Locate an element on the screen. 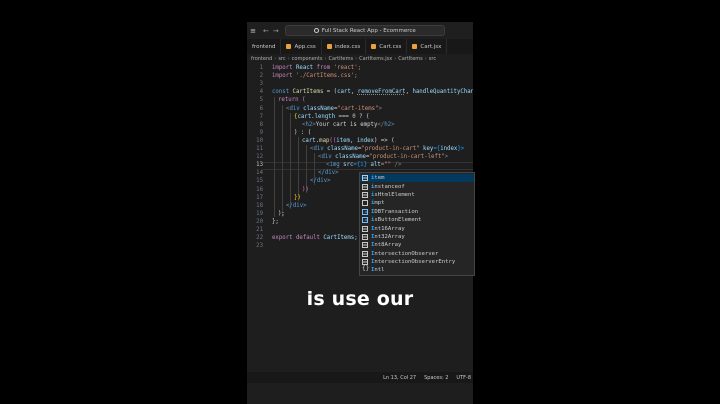 Image resolution: width=720 pixels, height=404 pixels. suggestion-item: -o i sButtonElement is located at coordinates (417, 220).